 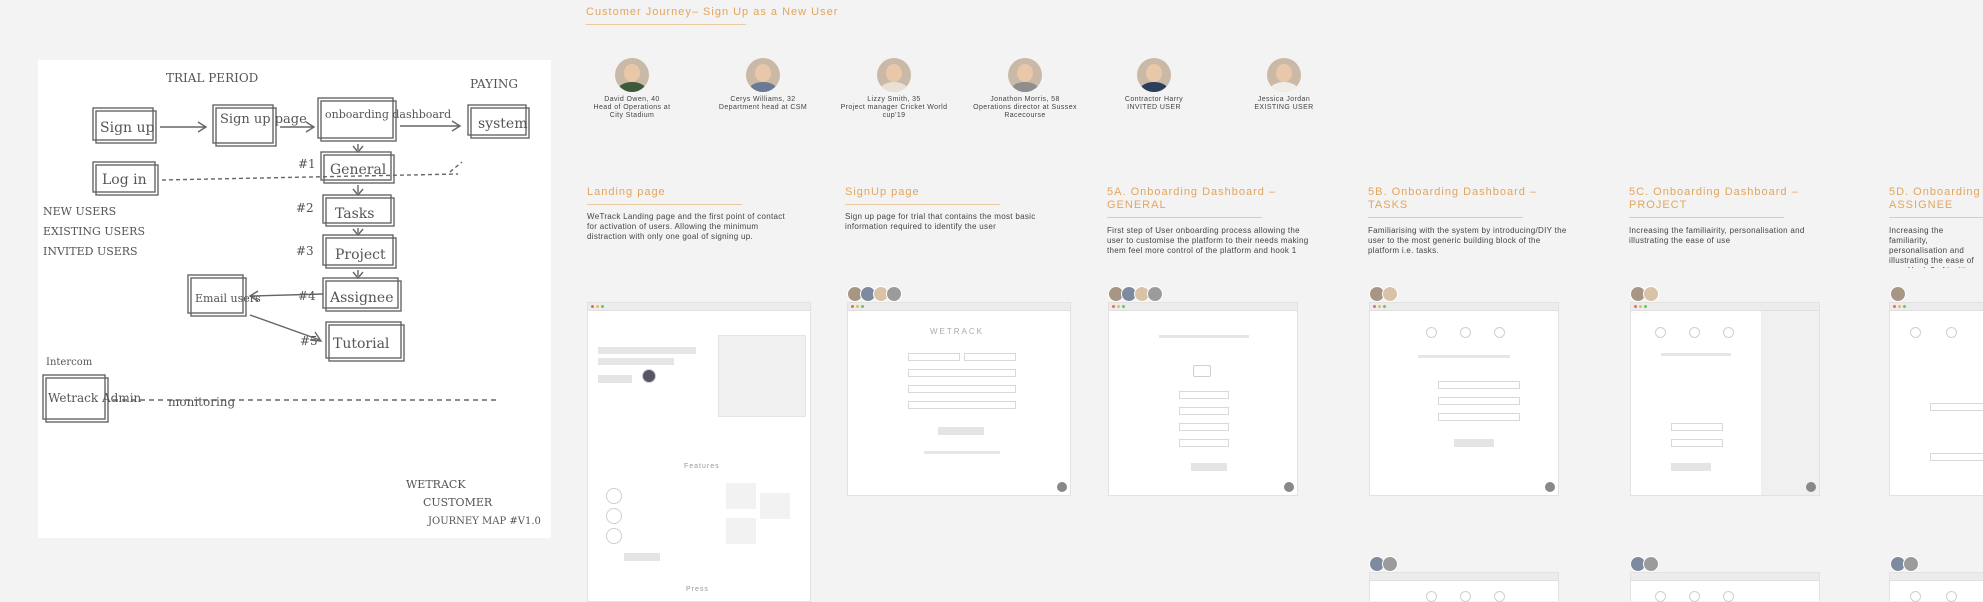 I want to click on persona-card: Jessica Jordan EXISTING USER, so click(x=1284, y=85).